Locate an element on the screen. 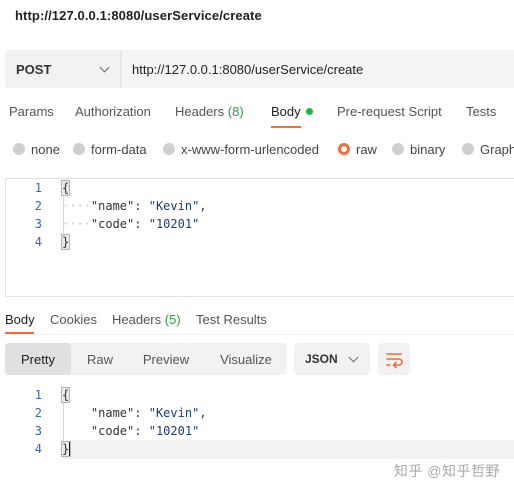 Image resolution: width=514 pixels, height=493 pixels. wrap-lines-icon is located at coordinates (394, 361).